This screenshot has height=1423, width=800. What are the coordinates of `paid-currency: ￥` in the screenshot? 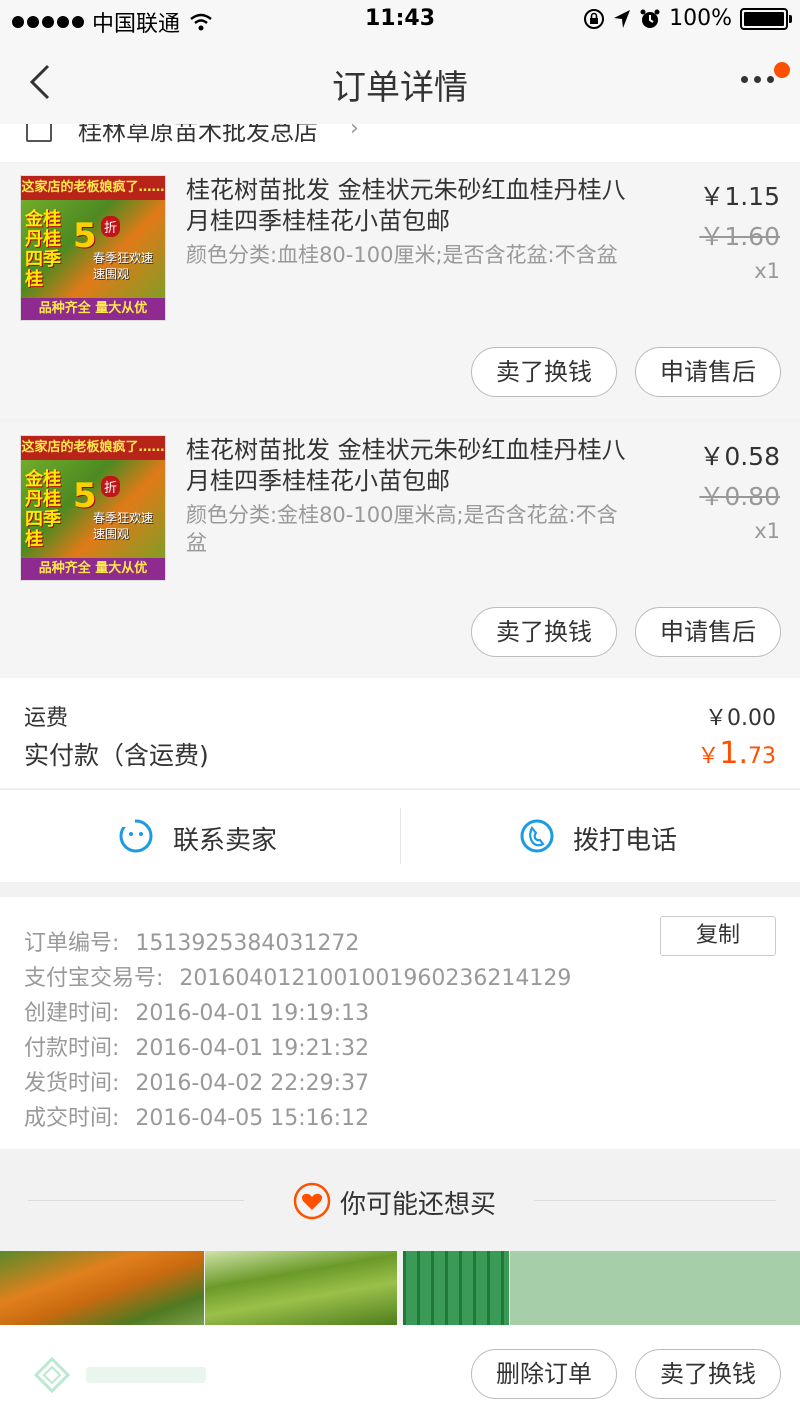 It's located at (708, 756).